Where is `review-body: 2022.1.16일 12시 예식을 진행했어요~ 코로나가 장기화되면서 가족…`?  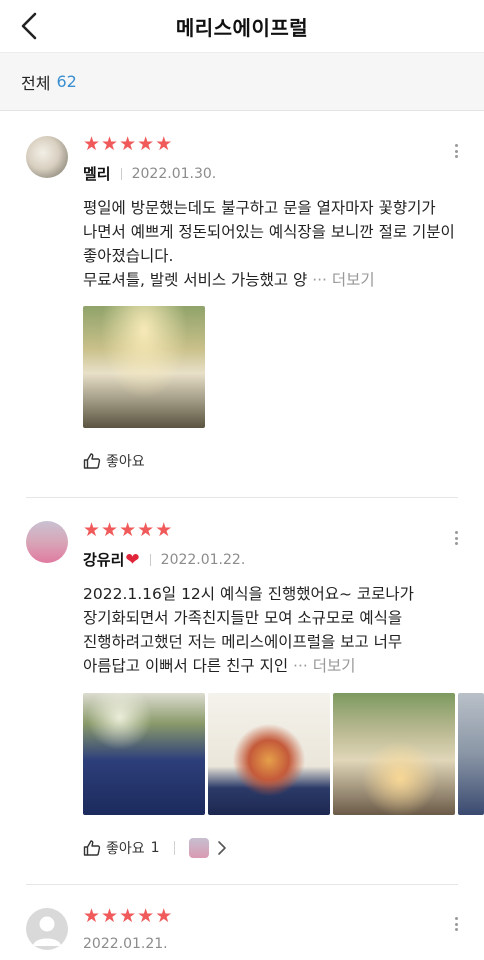 review-body: 2022.1.16일 12시 예식을 진행했어요~ 코로나가 장기화되면서 가족… is located at coordinates (248, 630).